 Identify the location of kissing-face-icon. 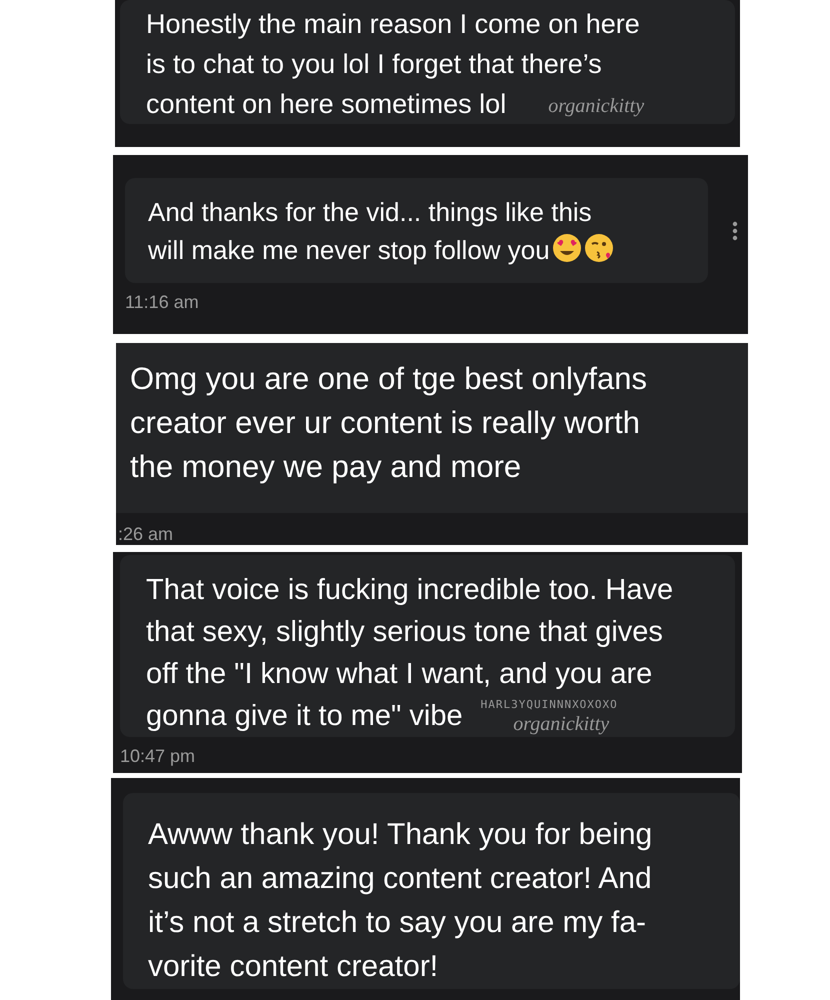
(599, 248).